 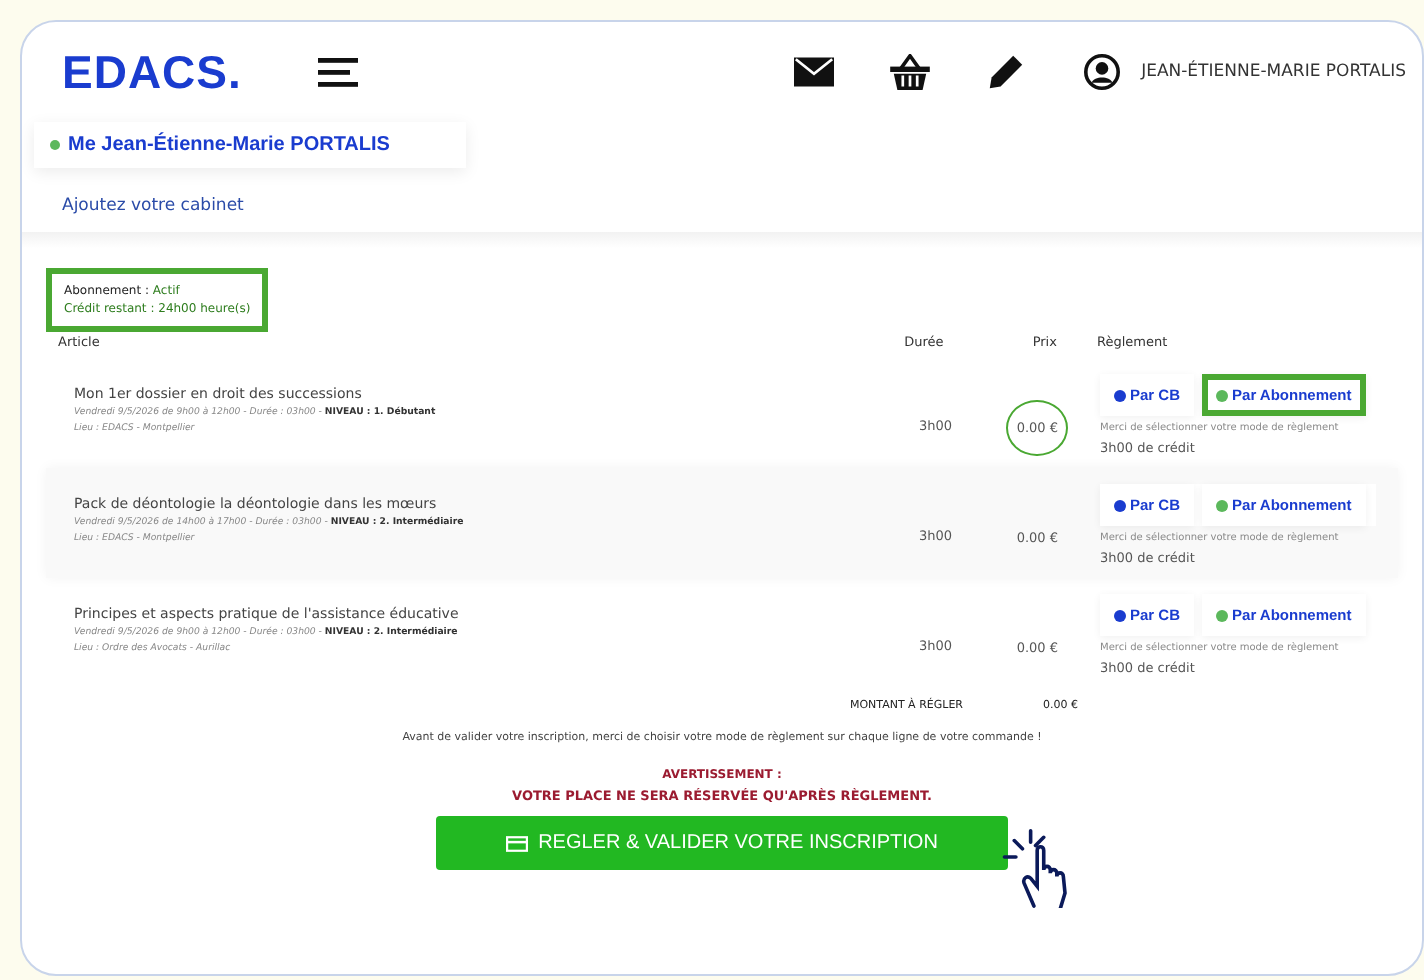 What do you see at coordinates (1005, 72) in the screenshot?
I see `pencil-icon` at bounding box center [1005, 72].